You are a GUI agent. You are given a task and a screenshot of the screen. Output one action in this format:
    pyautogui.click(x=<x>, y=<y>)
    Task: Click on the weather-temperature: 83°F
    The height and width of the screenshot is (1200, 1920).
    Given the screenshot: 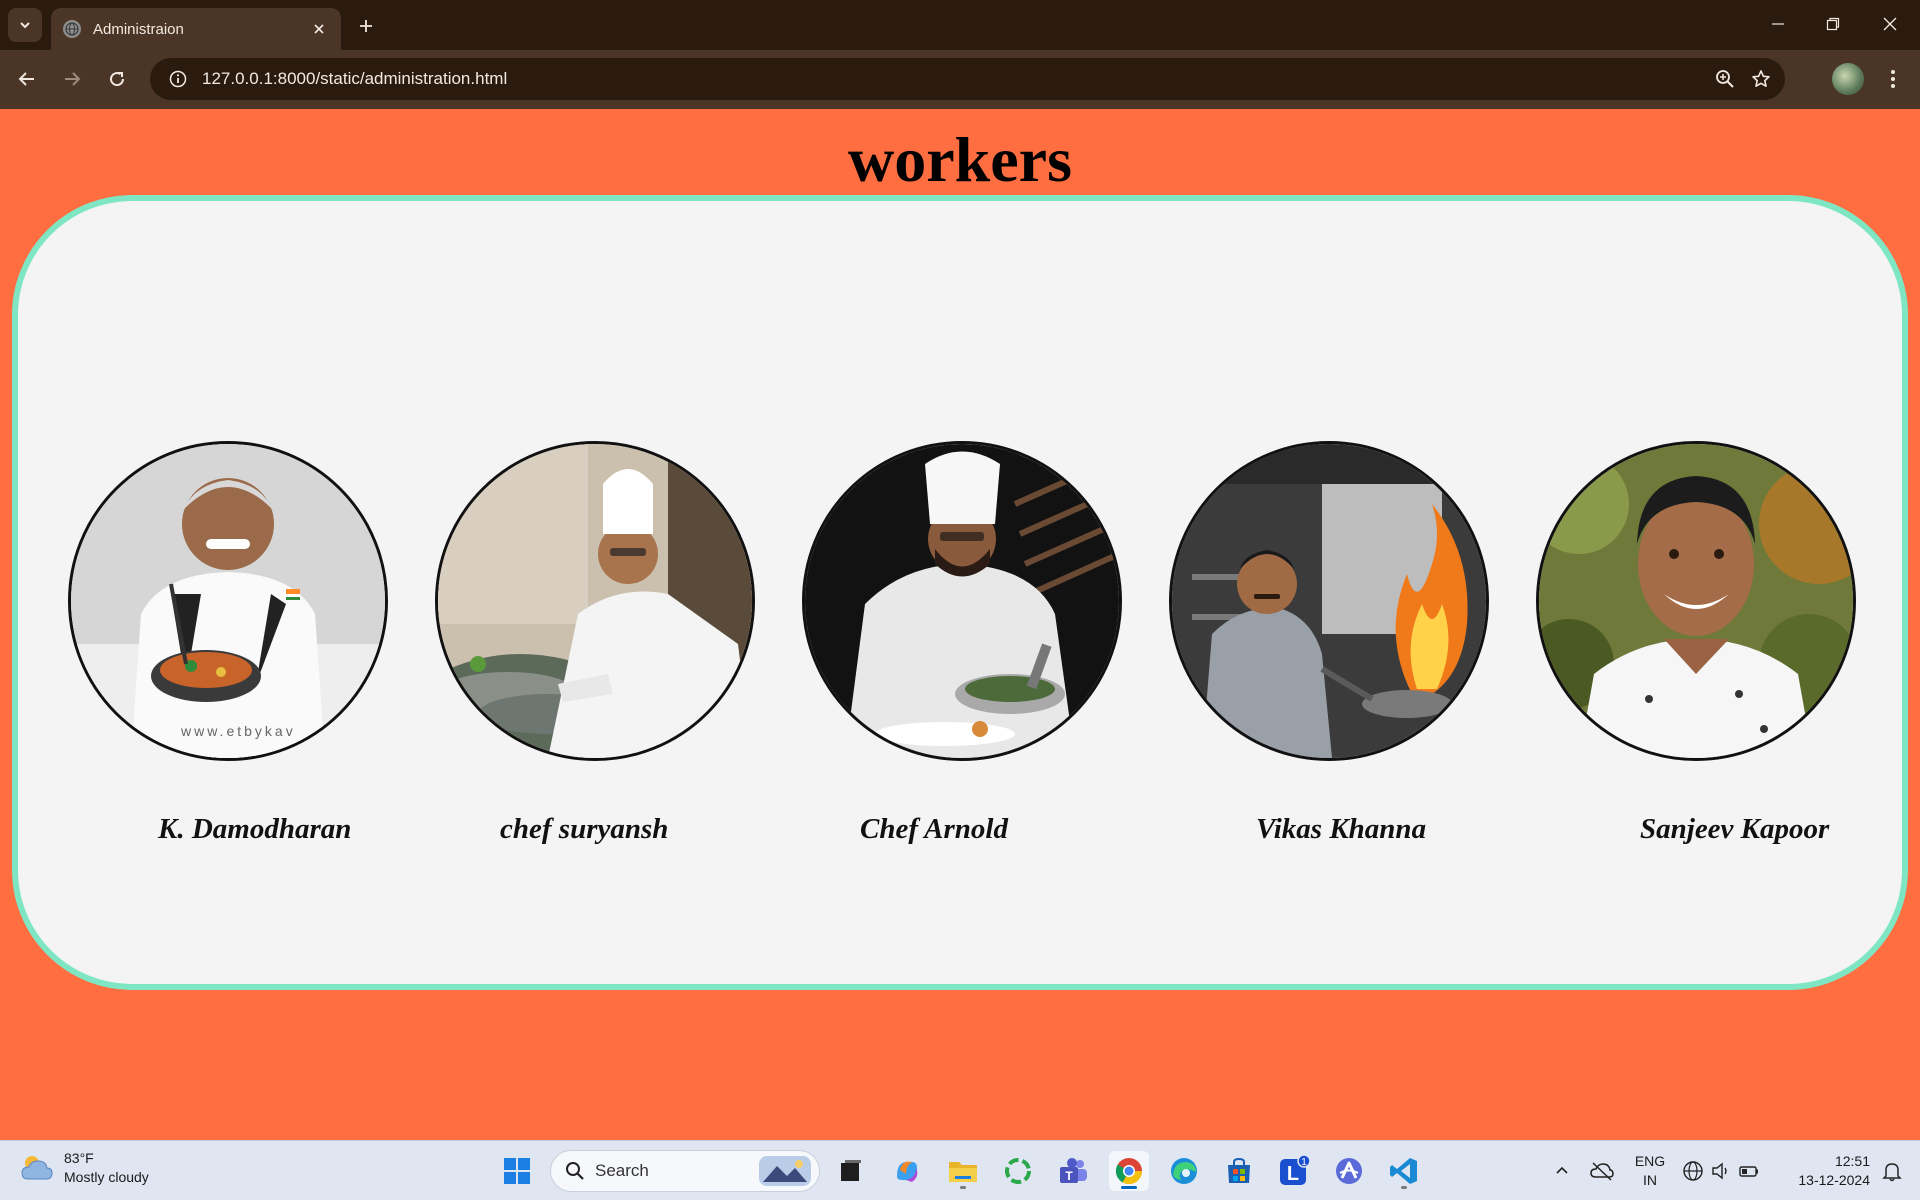 What is the action you would take?
    pyautogui.click(x=79, y=1158)
    